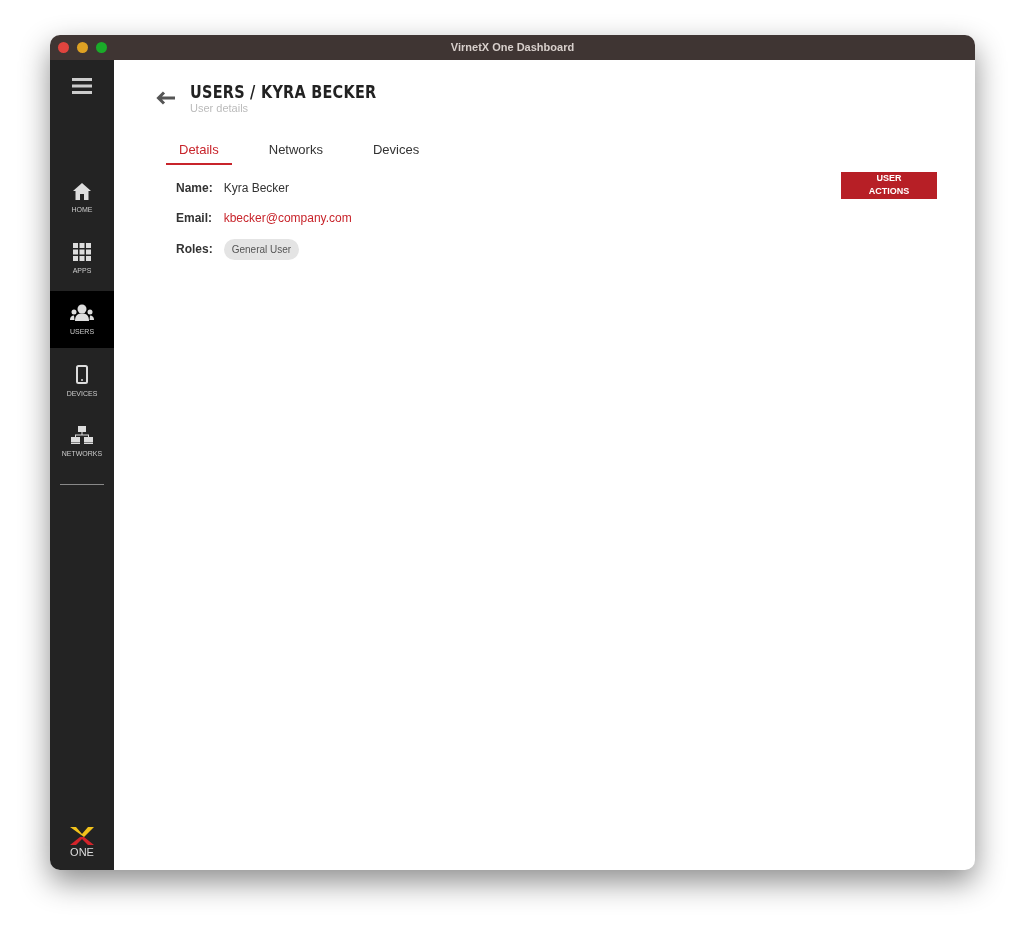  I want to click on email-link: kbecker@company.com, so click(287, 217).